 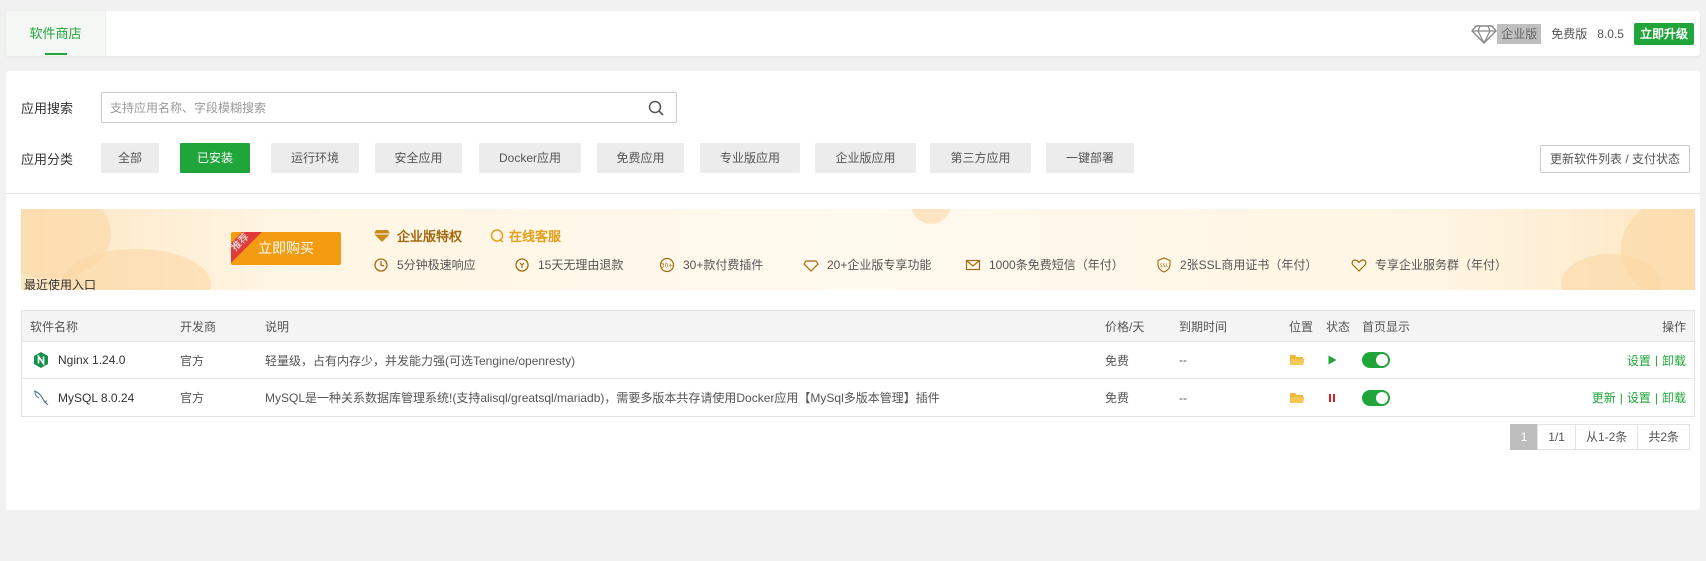 What do you see at coordinates (96, 397) in the screenshot?
I see `app-name: MySQL 8.0.24` at bounding box center [96, 397].